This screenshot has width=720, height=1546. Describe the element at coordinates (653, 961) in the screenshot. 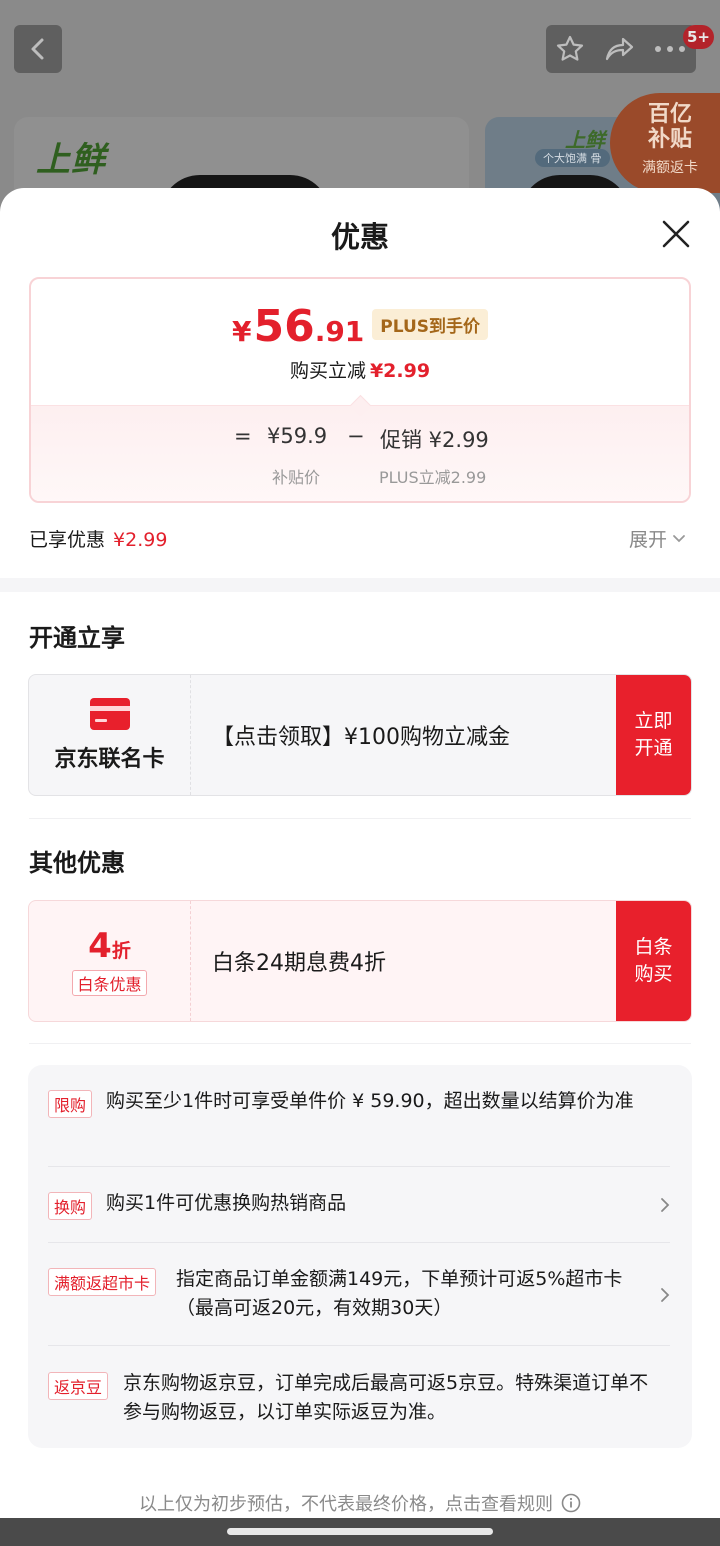

I see `baitiao-buy-button: 白条 购买` at that location.